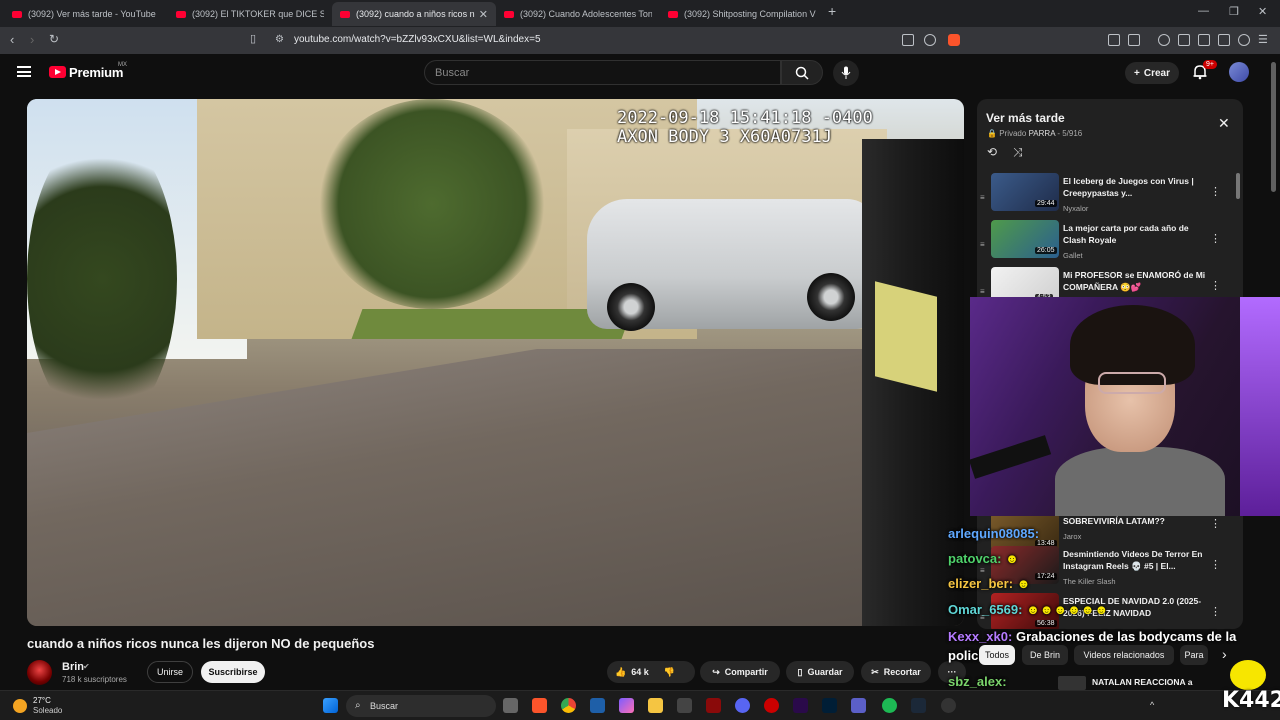 This screenshot has width=1280, height=720. What do you see at coordinates (1042, 133) in the screenshot?
I see `playlist-owner: PARRA` at bounding box center [1042, 133].